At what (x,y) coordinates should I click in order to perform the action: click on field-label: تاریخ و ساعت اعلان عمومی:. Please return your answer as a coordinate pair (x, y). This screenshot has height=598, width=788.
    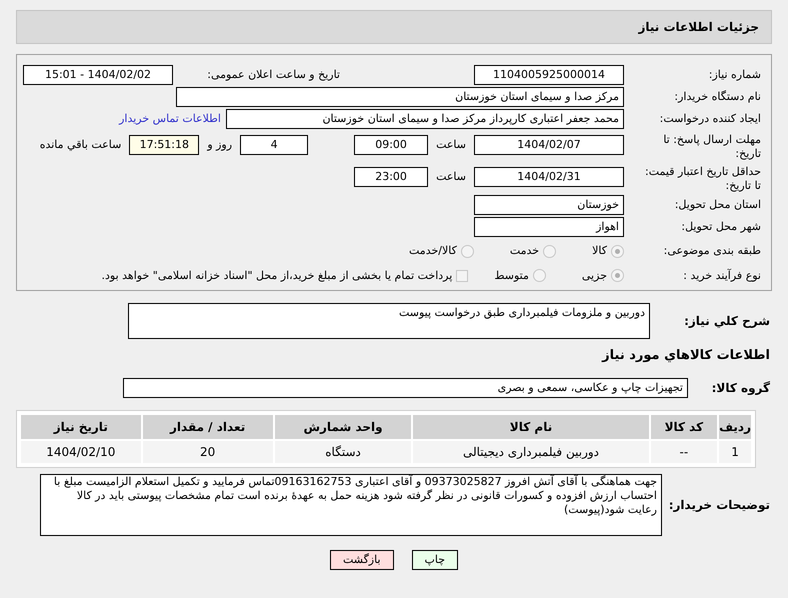
    Looking at the image, I should click on (273, 75).